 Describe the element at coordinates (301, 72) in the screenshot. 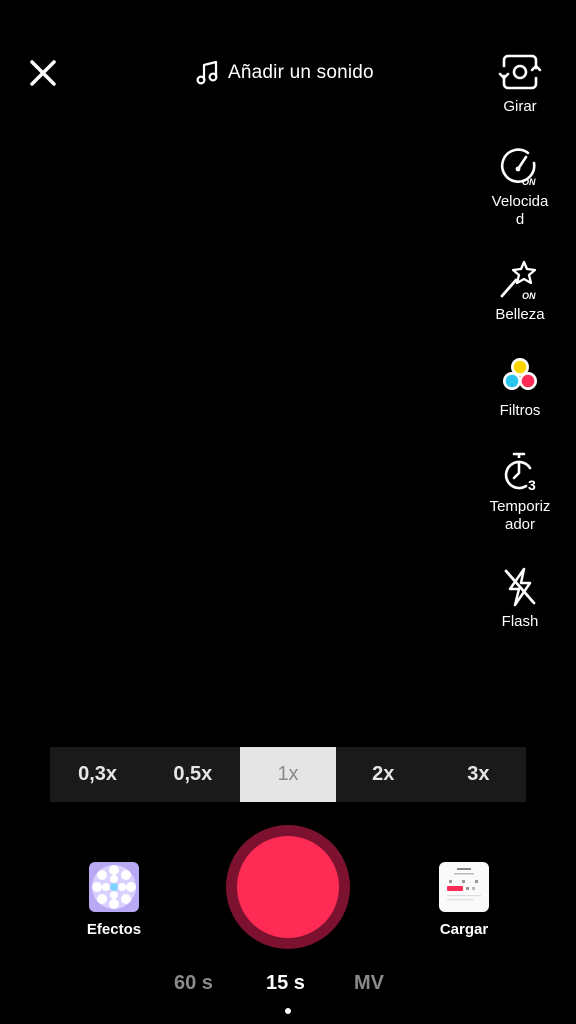

I see `add-sound-label: Añadir un sonido` at that location.